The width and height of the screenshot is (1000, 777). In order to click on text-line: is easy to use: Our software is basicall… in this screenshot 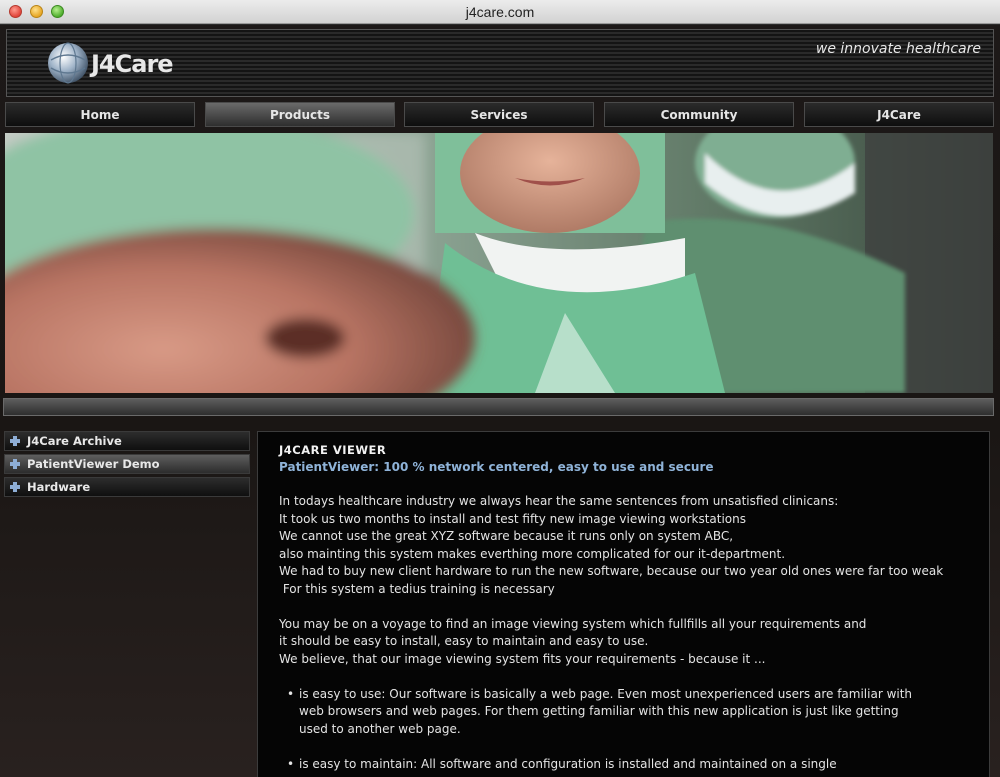, I will do `click(606, 693)`.